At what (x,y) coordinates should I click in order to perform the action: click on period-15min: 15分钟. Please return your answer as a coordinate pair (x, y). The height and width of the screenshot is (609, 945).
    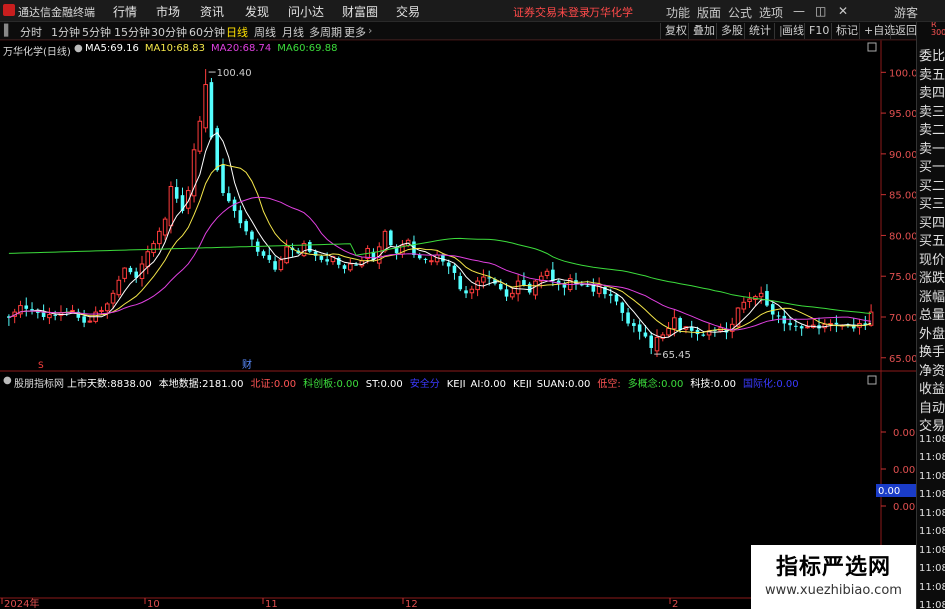
    Looking at the image, I should click on (132, 32).